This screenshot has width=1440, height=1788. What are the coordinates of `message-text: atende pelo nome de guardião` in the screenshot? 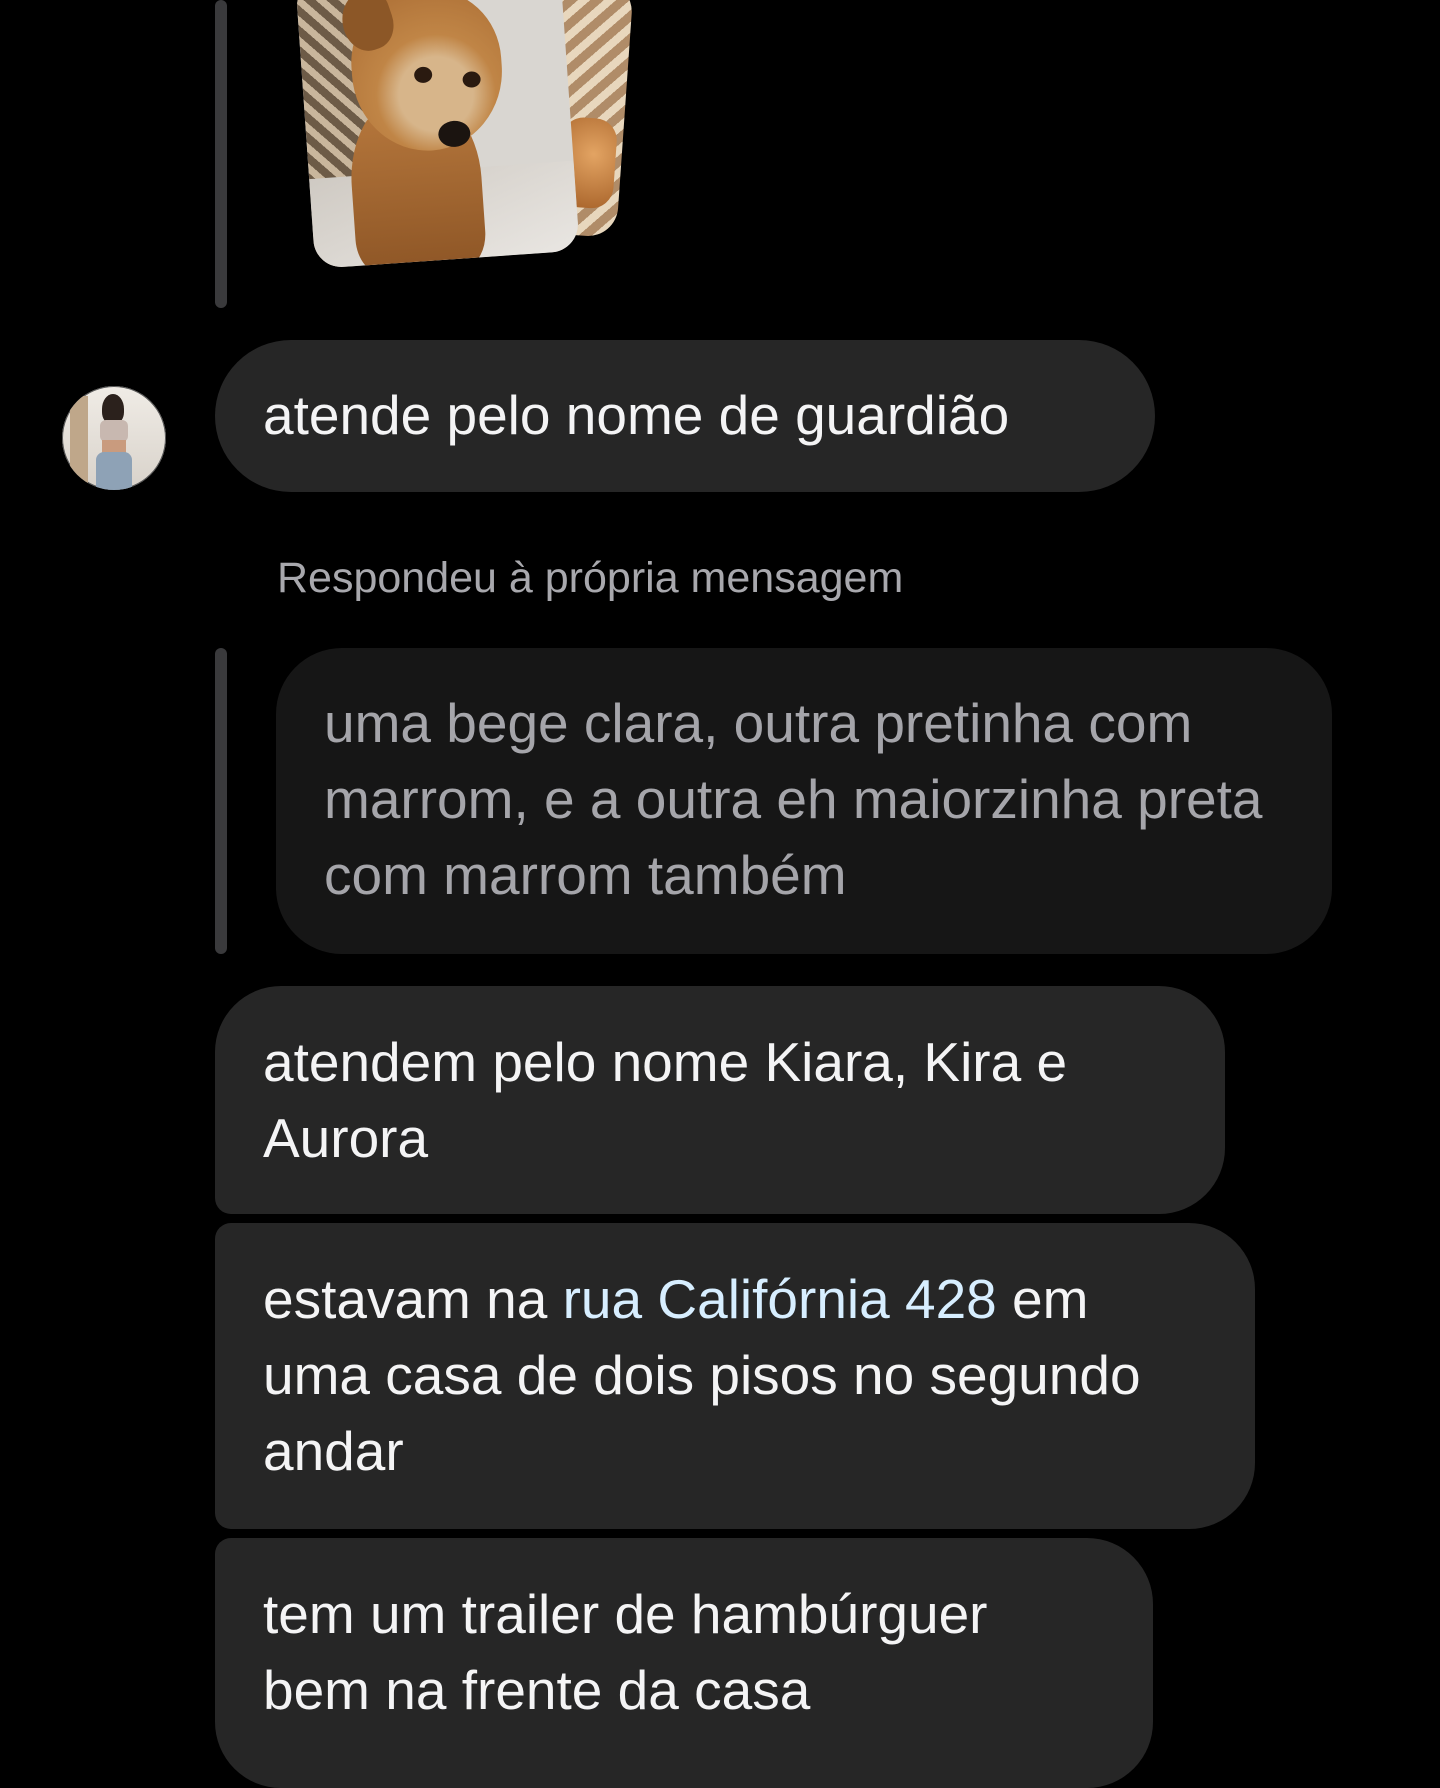 It's located at (636, 415).